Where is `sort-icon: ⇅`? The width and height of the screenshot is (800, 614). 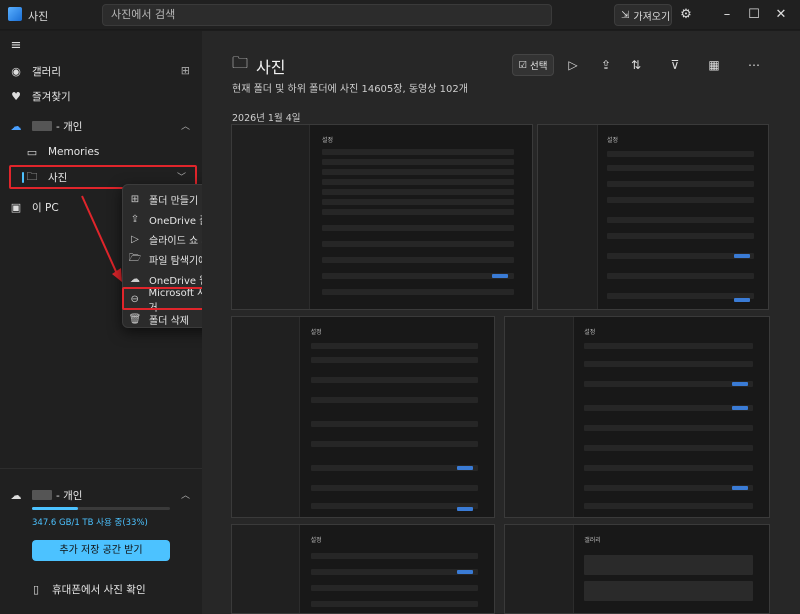 sort-icon: ⇅ is located at coordinates (636, 65).